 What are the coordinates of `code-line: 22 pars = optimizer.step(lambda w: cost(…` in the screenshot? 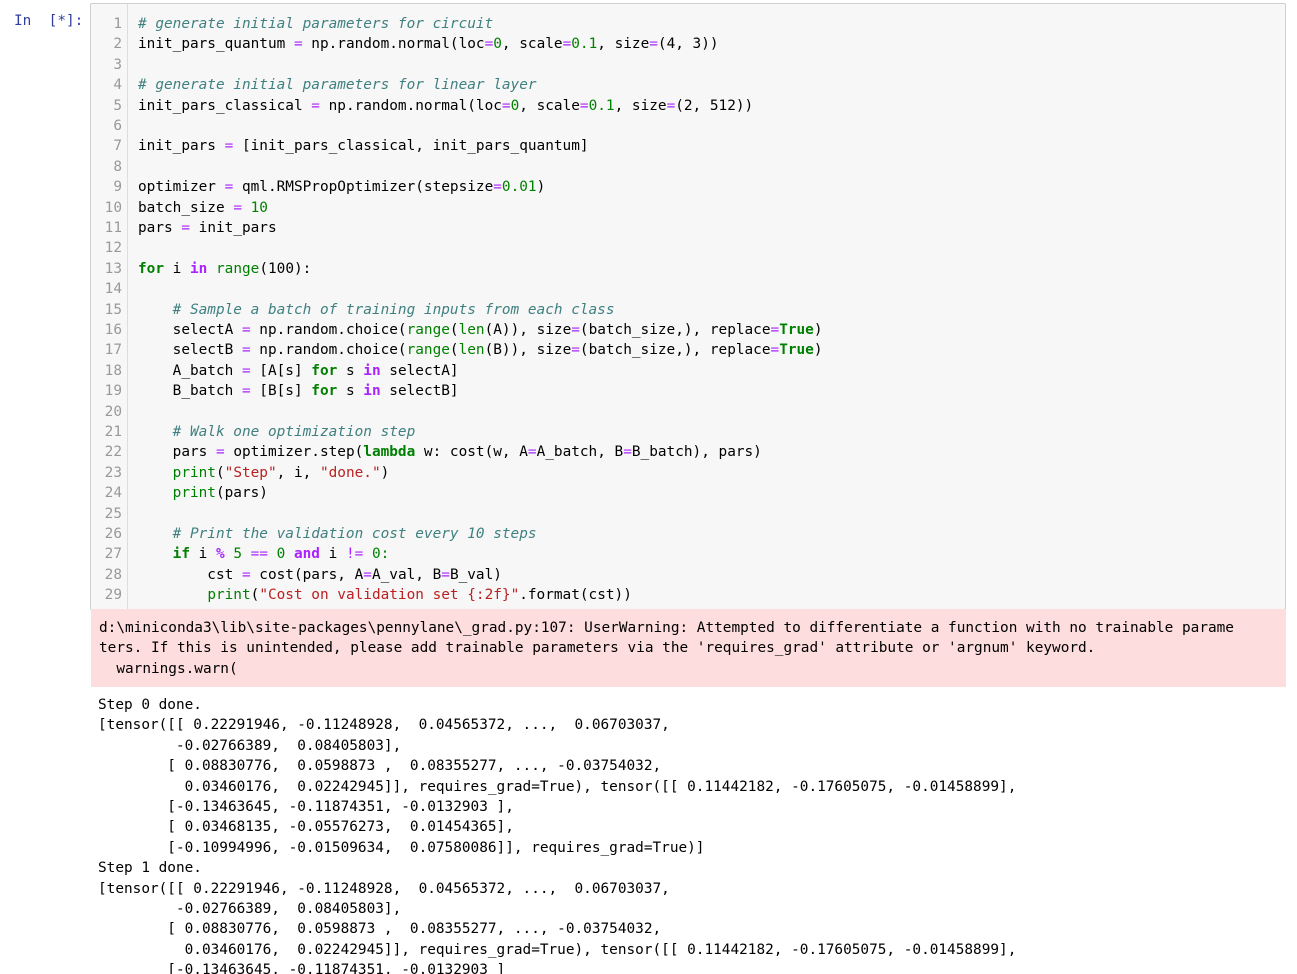 It's located at (433, 452).